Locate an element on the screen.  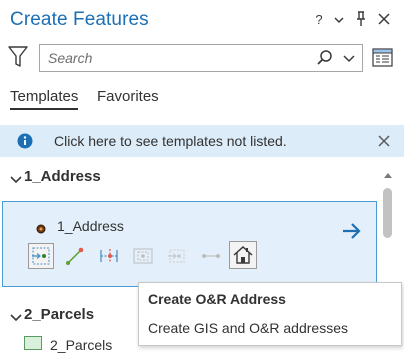
point-tool-icon is located at coordinates (41, 256).